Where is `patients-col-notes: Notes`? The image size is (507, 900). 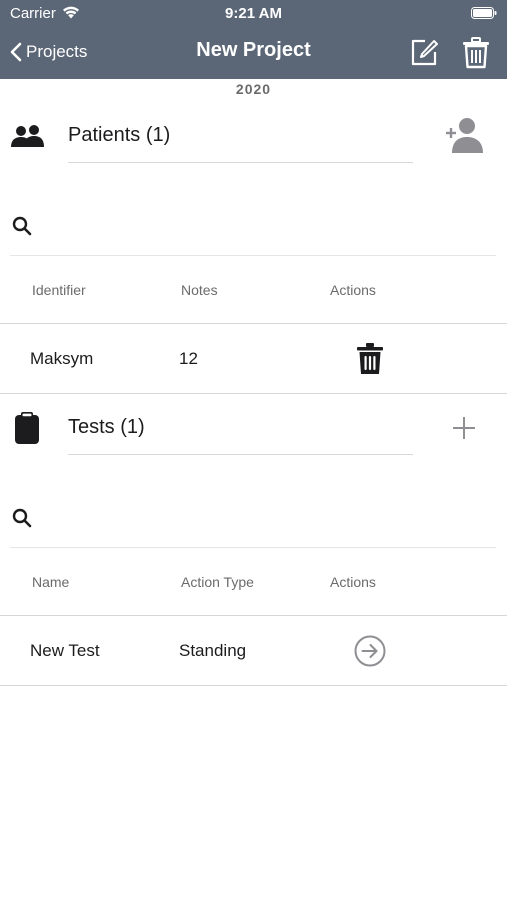 patients-col-notes: Notes is located at coordinates (199, 290).